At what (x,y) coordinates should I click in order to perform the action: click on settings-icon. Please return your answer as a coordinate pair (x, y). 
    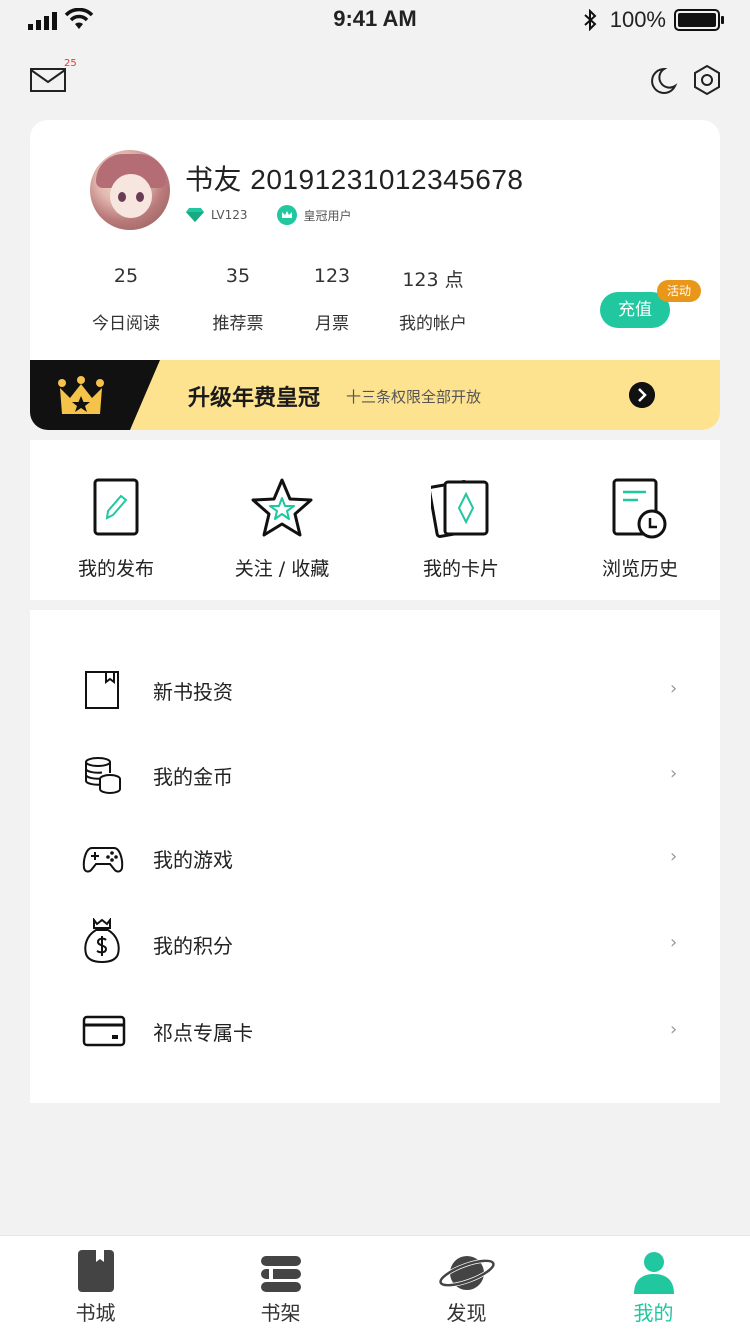
    Looking at the image, I should click on (707, 80).